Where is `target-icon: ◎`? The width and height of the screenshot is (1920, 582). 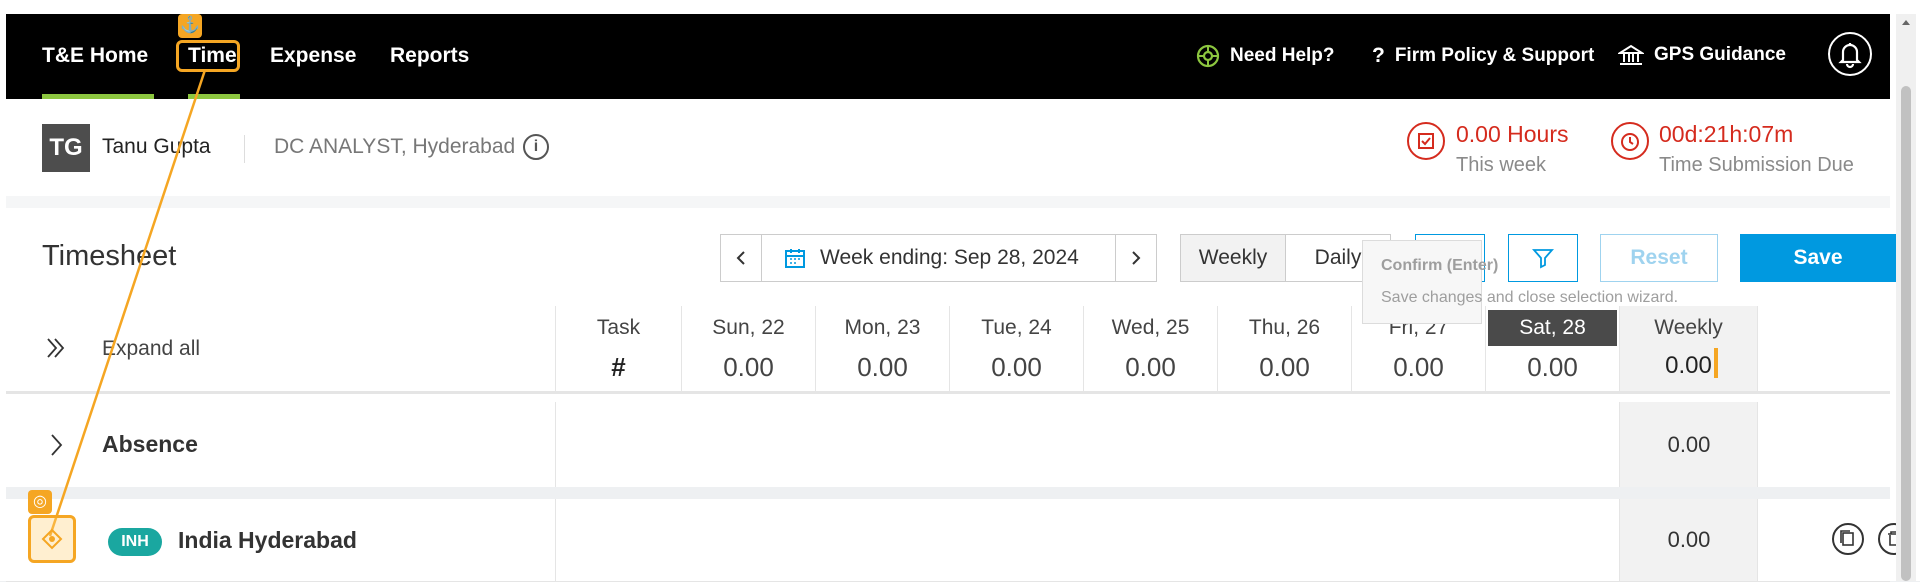 target-icon: ◎ is located at coordinates (40, 502).